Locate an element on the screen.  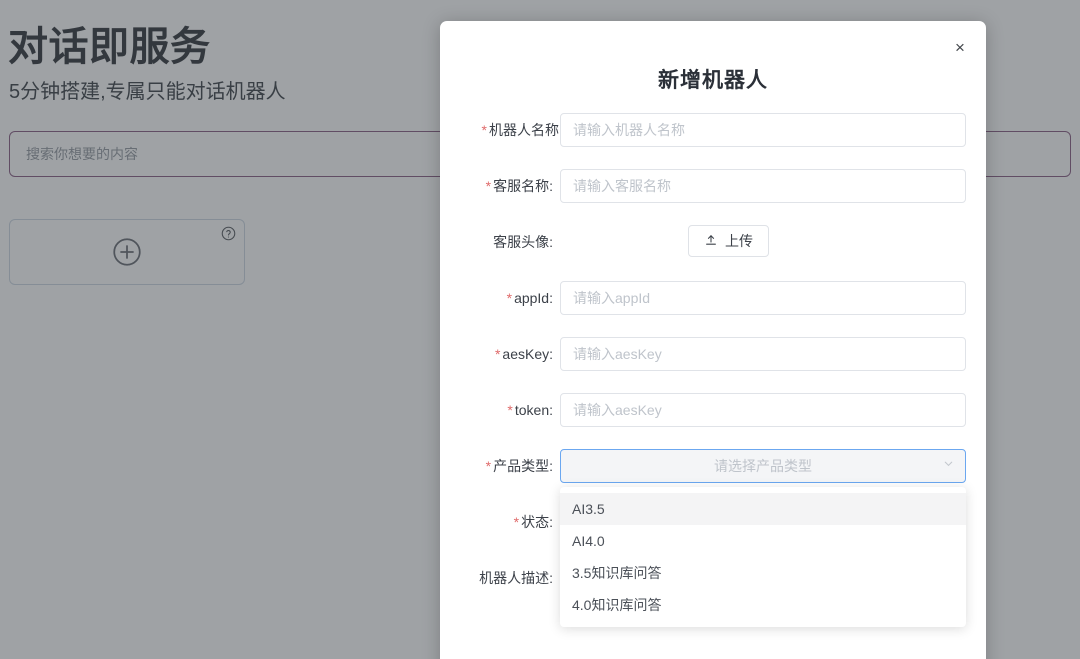
robot-name-input is located at coordinates (763, 130).